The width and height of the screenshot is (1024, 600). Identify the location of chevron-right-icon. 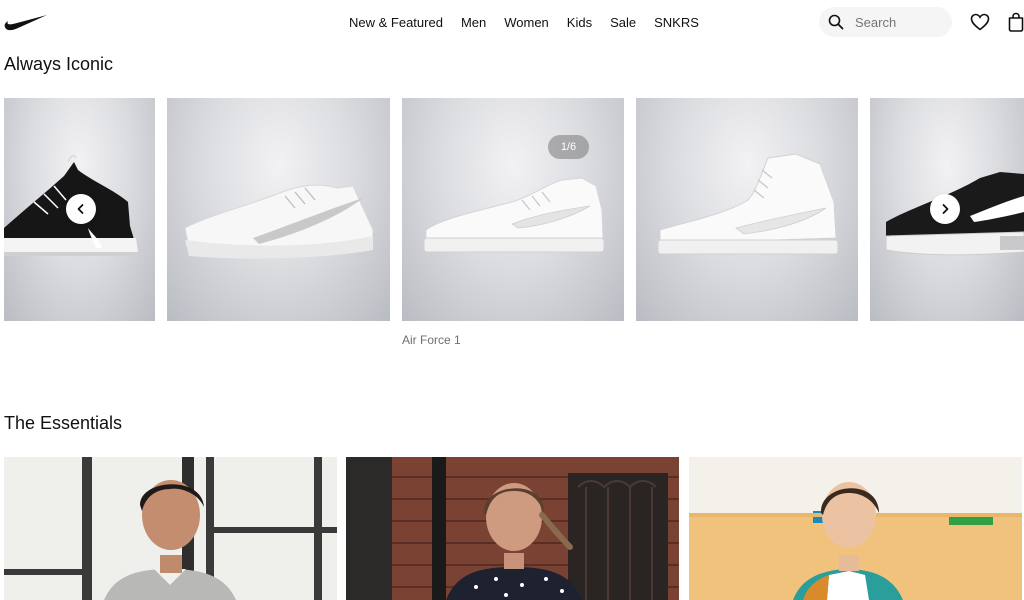
(945, 209).